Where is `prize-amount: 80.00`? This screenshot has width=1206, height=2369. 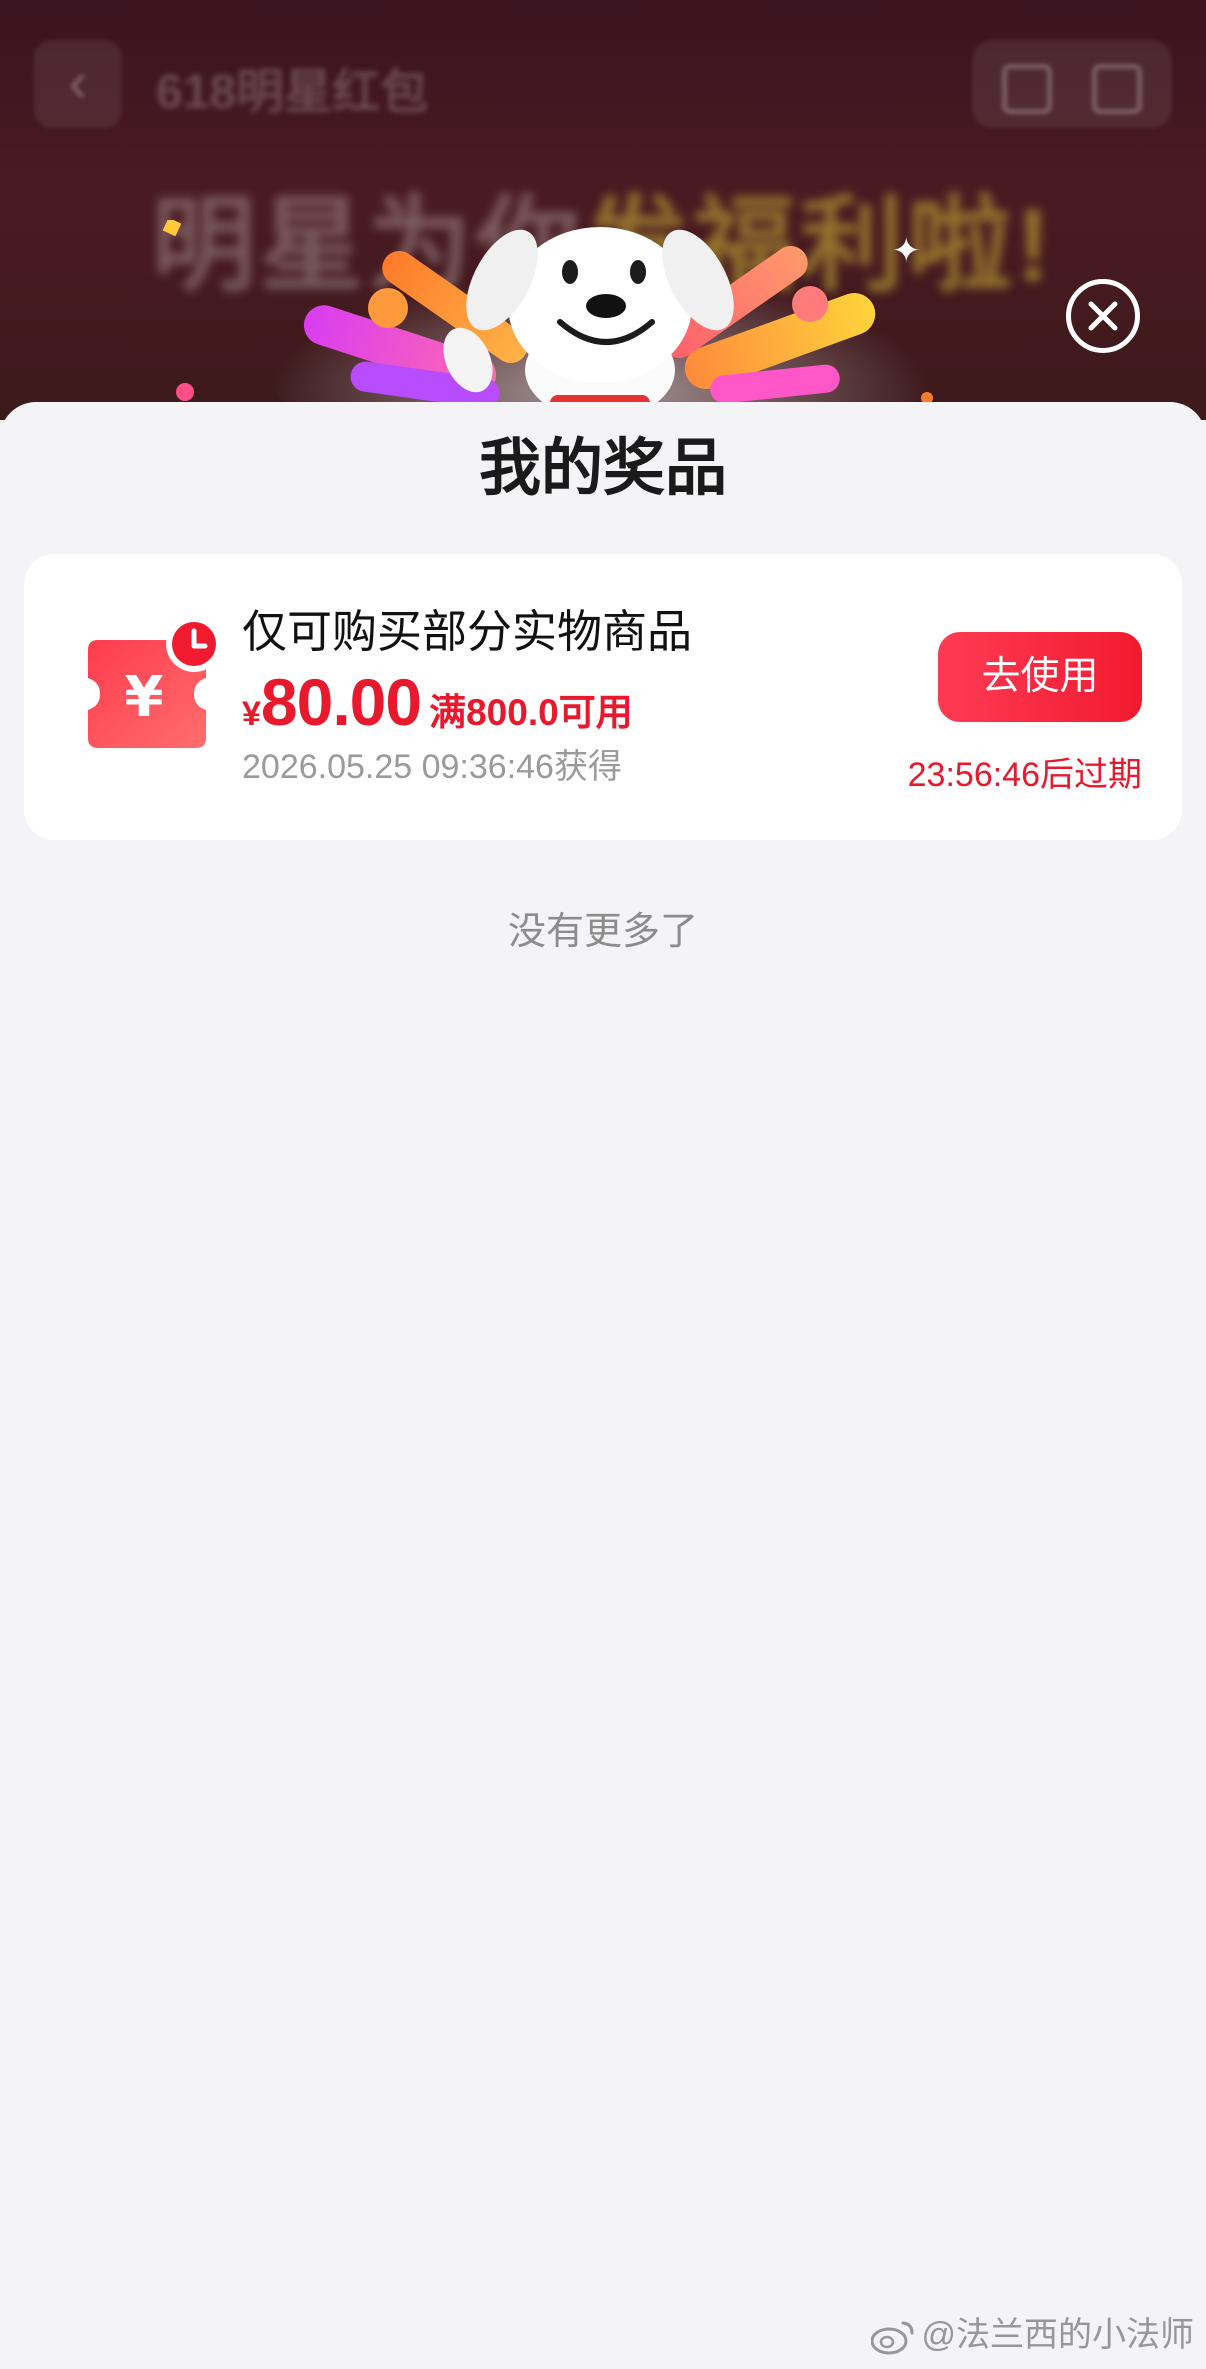
prize-amount: 80.00 is located at coordinates (341, 702).